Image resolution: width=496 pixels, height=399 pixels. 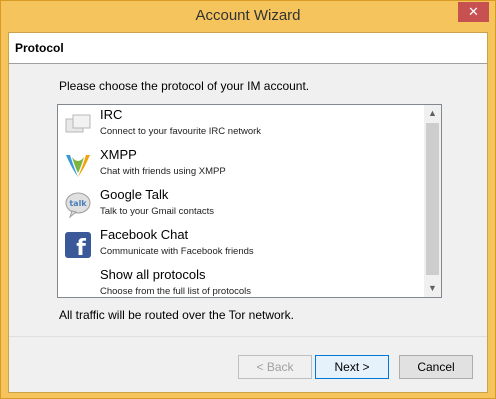 I want to click on irc-icon, so click(x=78, y=125).